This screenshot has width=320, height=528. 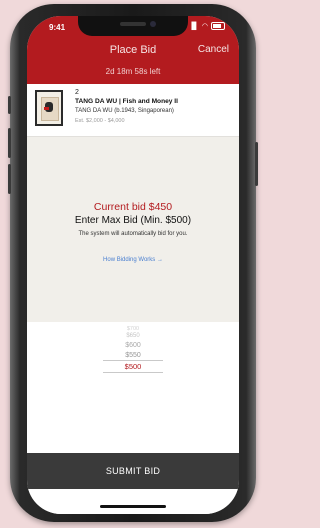 I want to click on picker-option: $650, so click(x=133, y=336).